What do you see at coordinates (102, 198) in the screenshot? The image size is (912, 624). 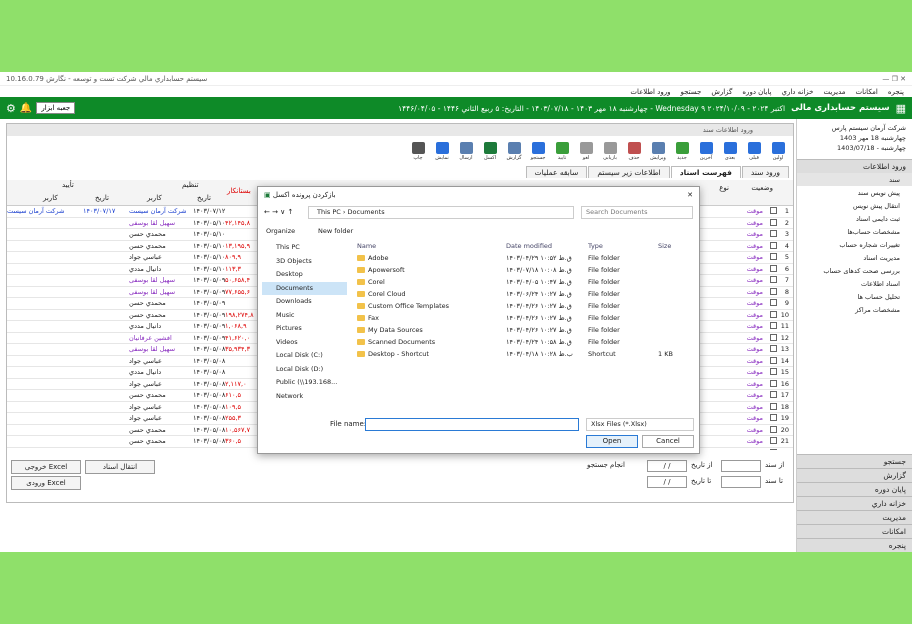 I see `col-date-2: تاریخ` at bounding box center [102, 198].